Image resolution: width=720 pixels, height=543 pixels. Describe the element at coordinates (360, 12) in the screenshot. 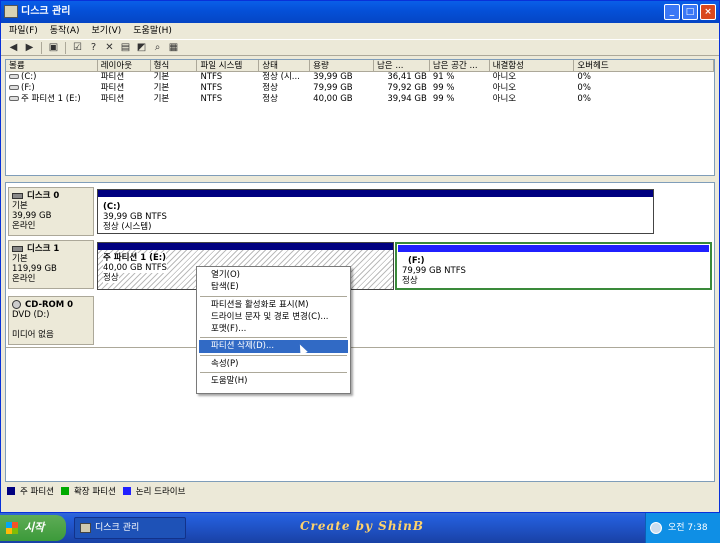

I see `title-bar: 디스크 관리 _ □ ×` at that location.